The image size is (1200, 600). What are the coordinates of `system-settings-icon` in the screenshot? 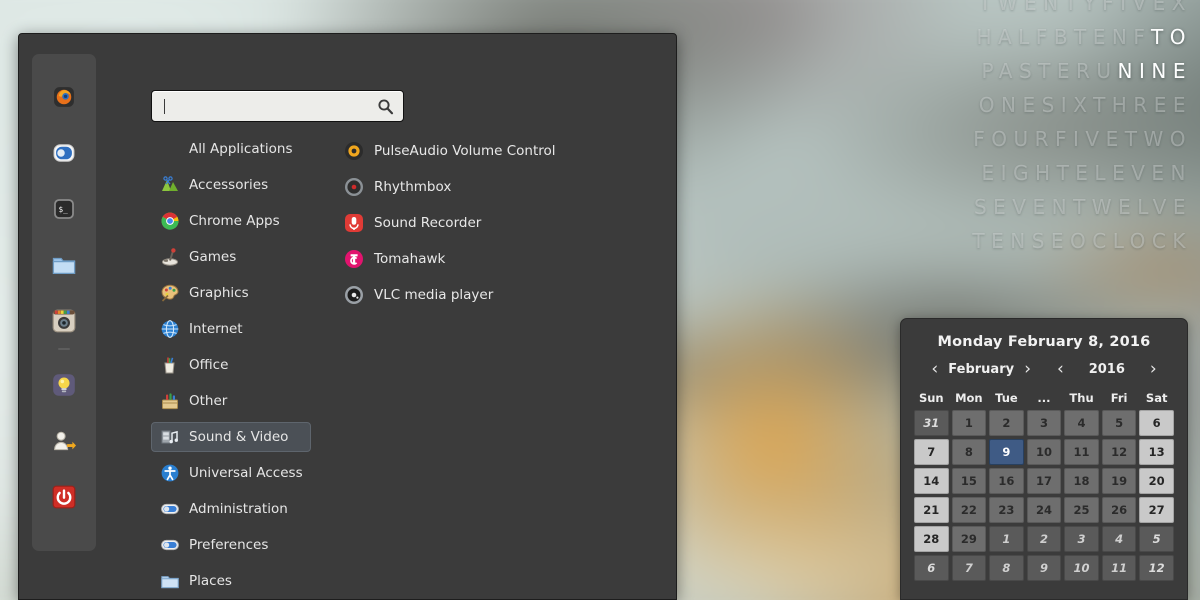 It's located at (64, 155).